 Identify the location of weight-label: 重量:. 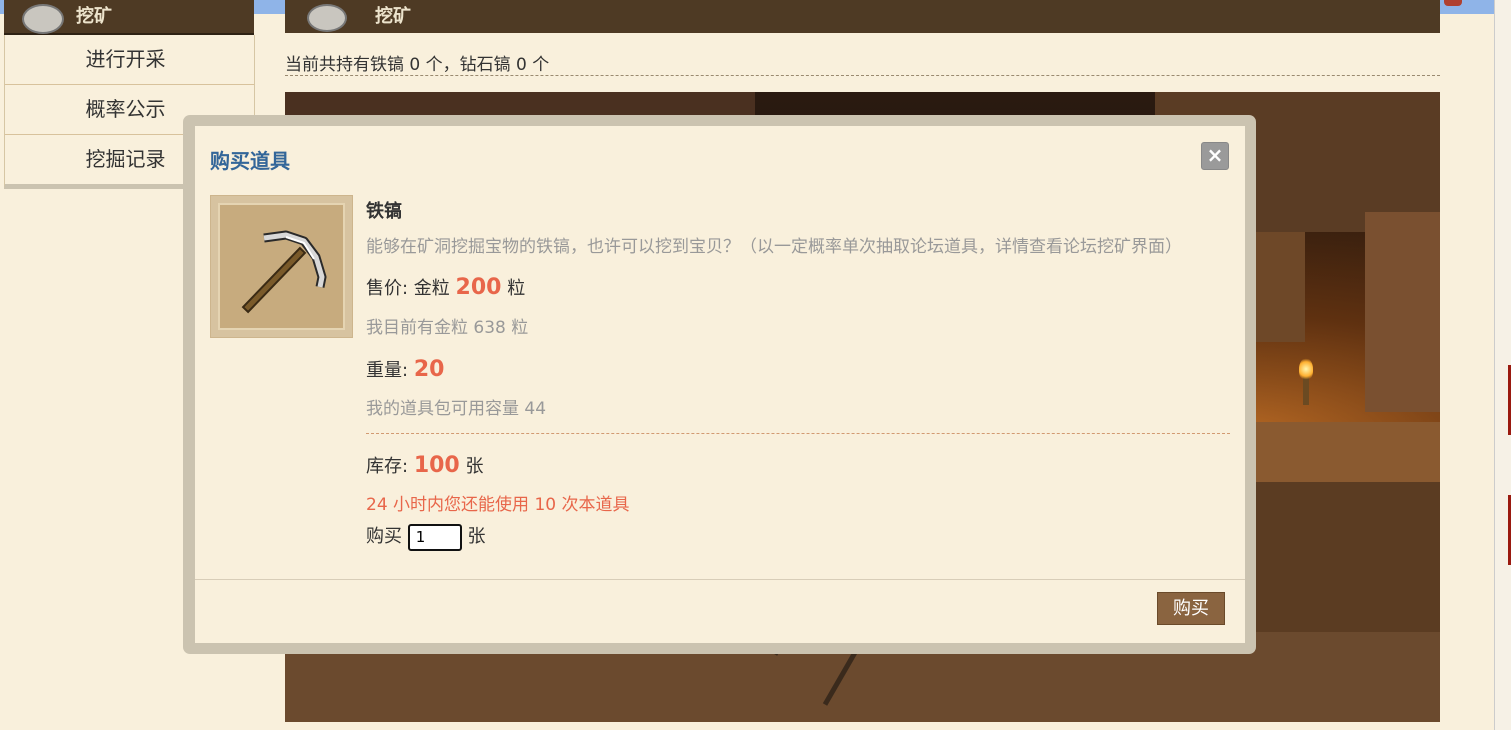
(387, 370).